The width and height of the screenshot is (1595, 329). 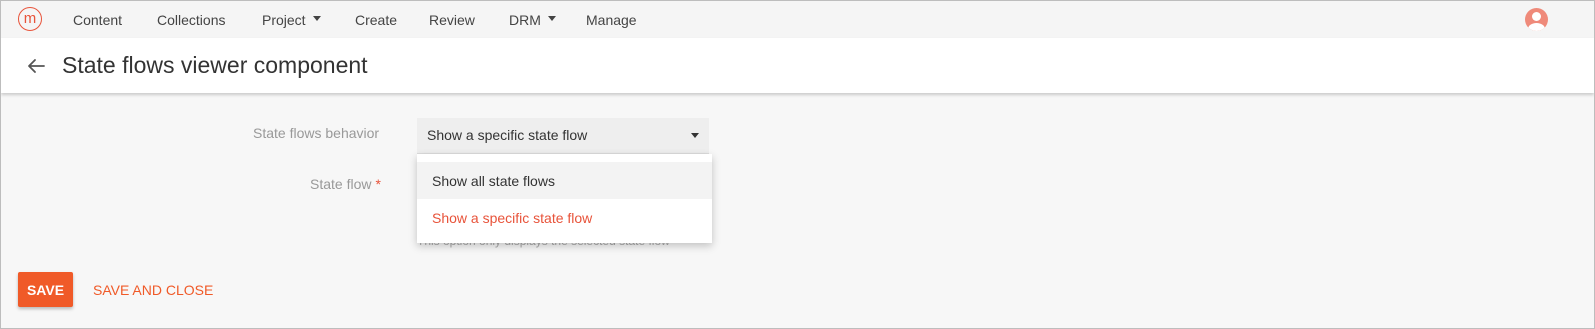 I want to click on save-and-close-button: SAVE AND CLOSE, so click(x=153, y=289).